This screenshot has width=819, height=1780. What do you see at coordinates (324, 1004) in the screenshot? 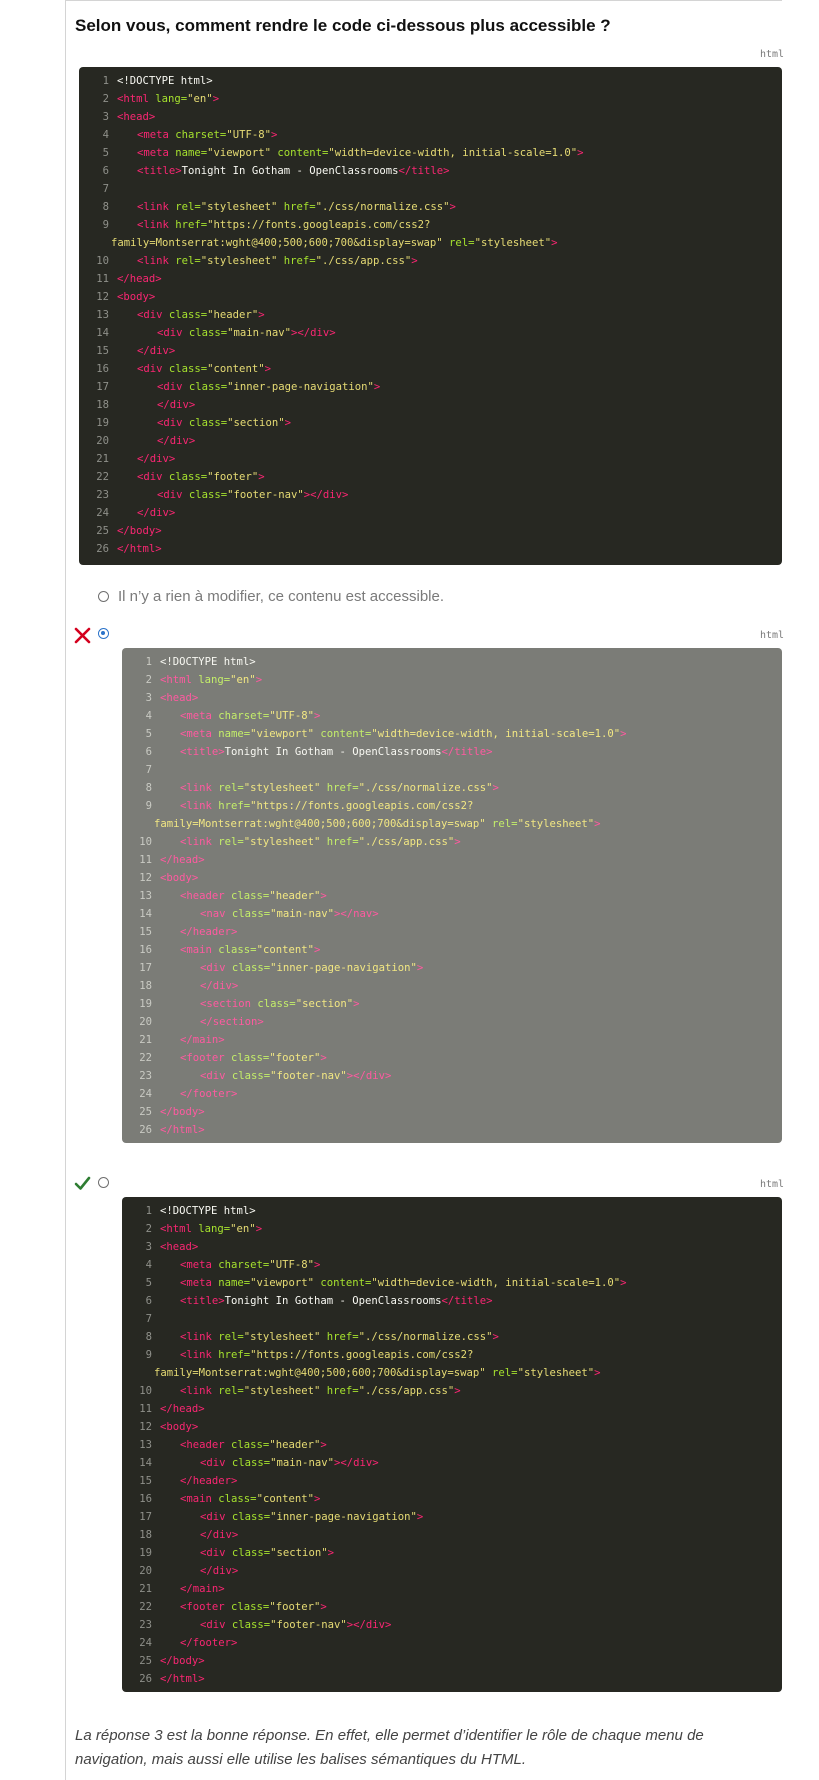
I see `code-token: "section"` at bounding box center [324, 1004].